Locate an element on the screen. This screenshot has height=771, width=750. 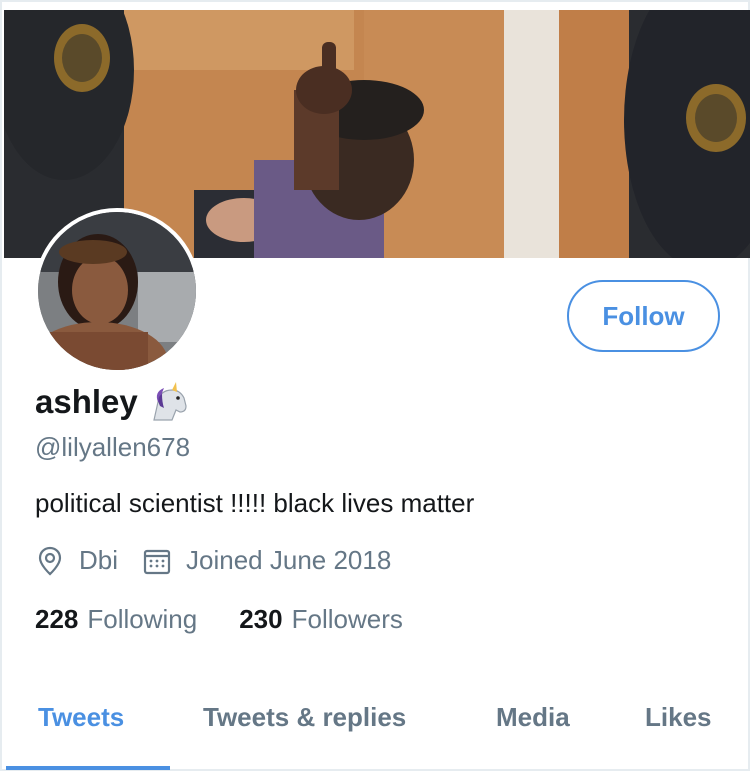
following-count: 228 is located at coordinates (57, 619).